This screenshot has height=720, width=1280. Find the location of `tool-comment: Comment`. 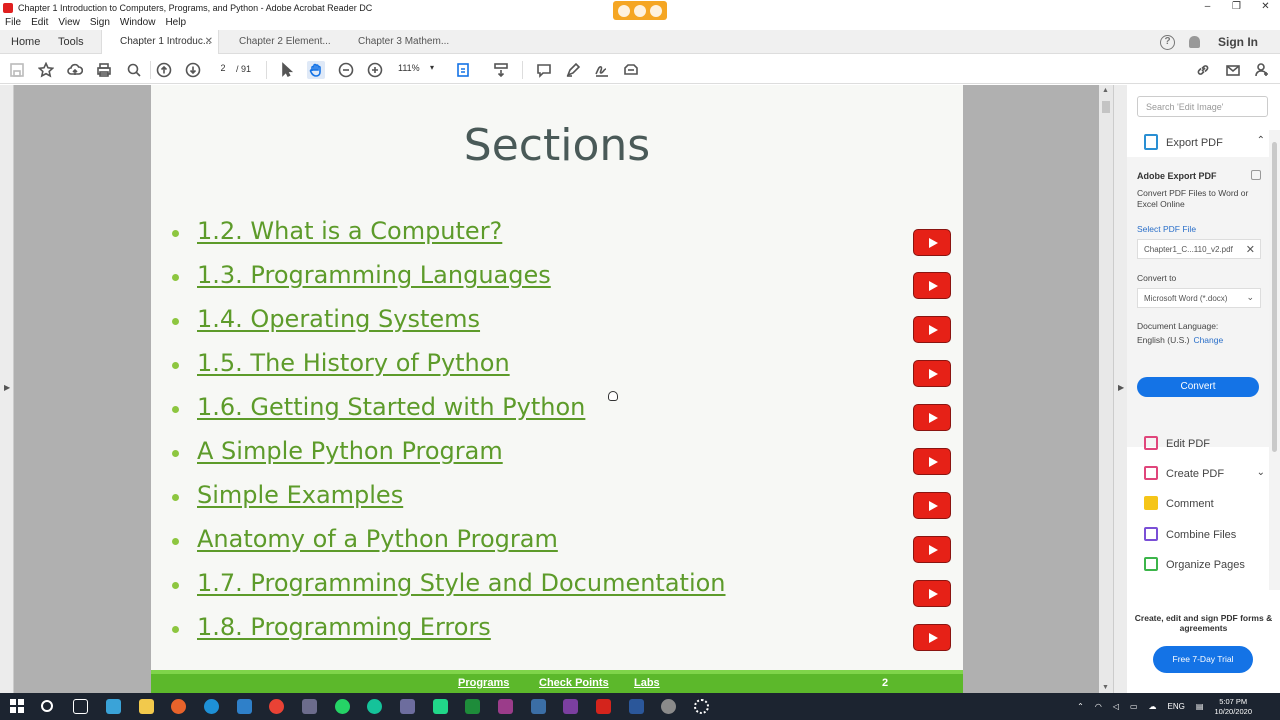

tool-comment: Comment is located at coordinates (1198, 504).